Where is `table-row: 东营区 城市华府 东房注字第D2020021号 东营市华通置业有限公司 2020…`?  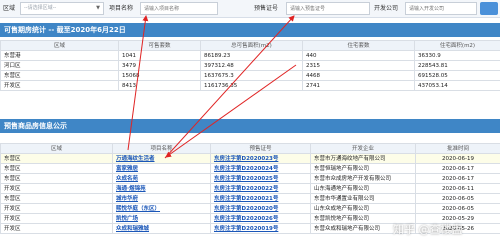 table-row: 东营区 城市华府 东房注字第D2020021号 东营市华通置业有限公司 2020… is located at coordinates (250, 198).